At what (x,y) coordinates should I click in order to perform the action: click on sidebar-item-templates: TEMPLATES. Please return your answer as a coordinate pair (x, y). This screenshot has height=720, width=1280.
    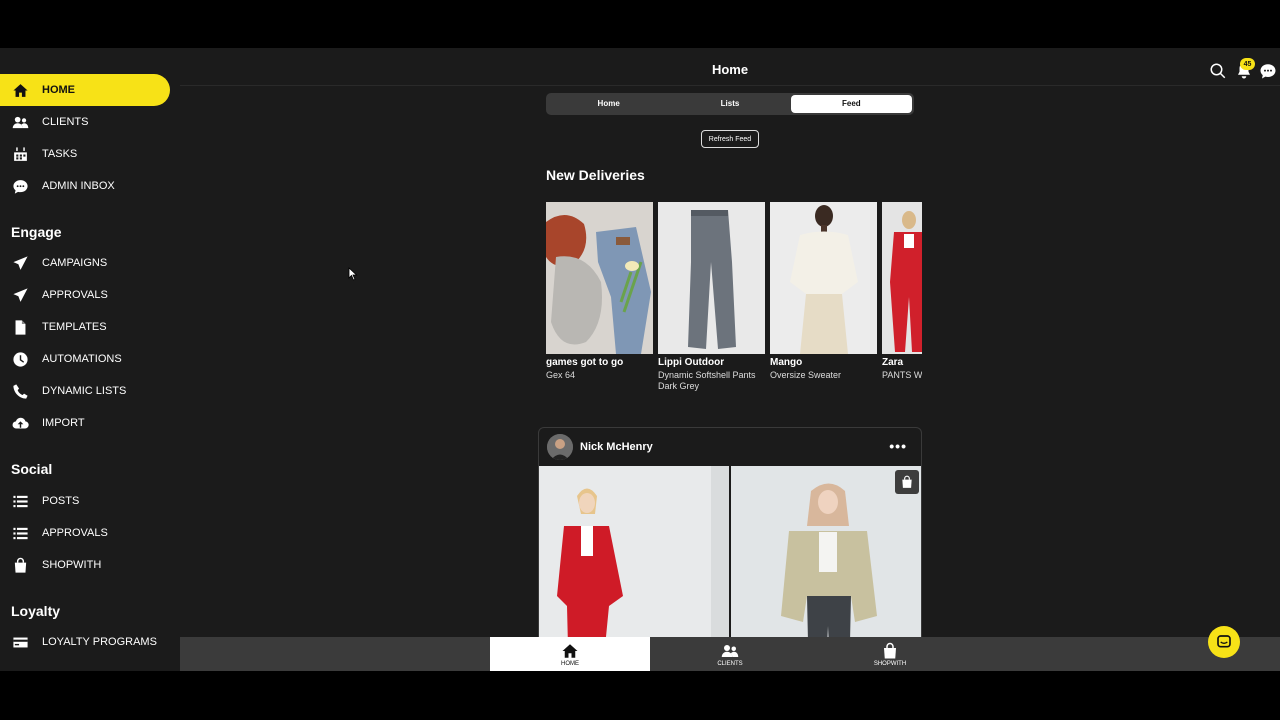
    Looking at the image, I should click on (85, 327).